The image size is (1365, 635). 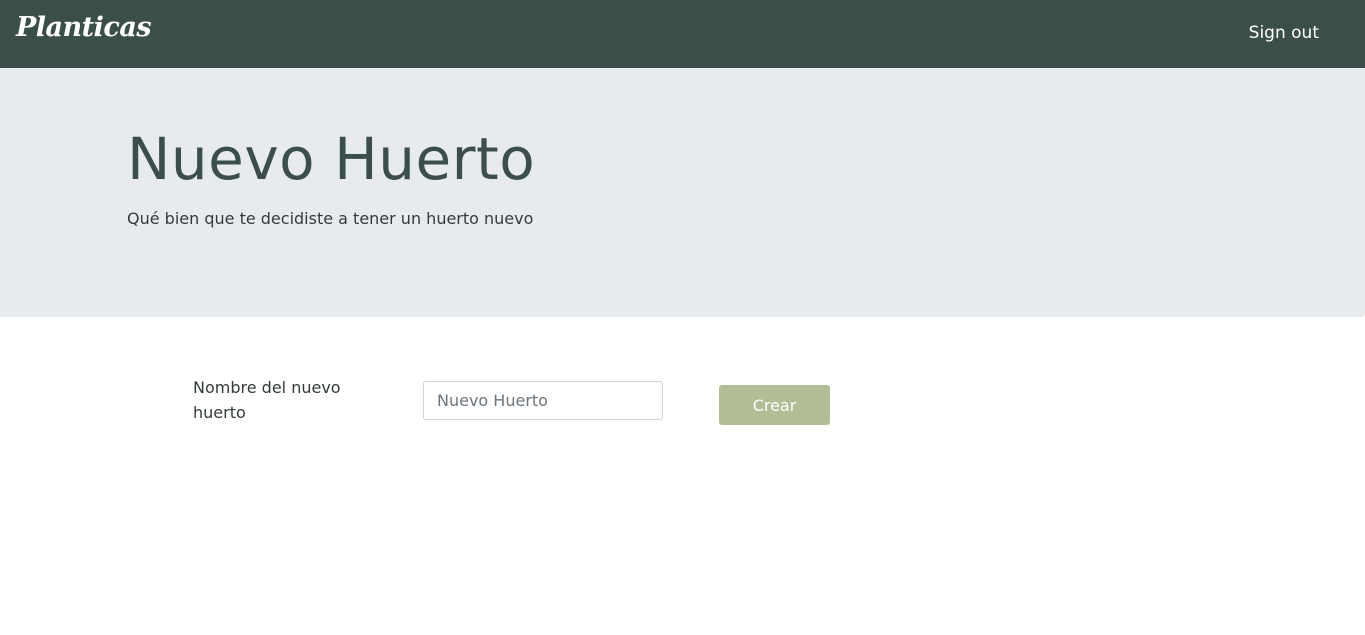 What do you see at coordinates (543, 400) in the screenshot?
I see `garden-name-input` at bounding box center [543, 400].